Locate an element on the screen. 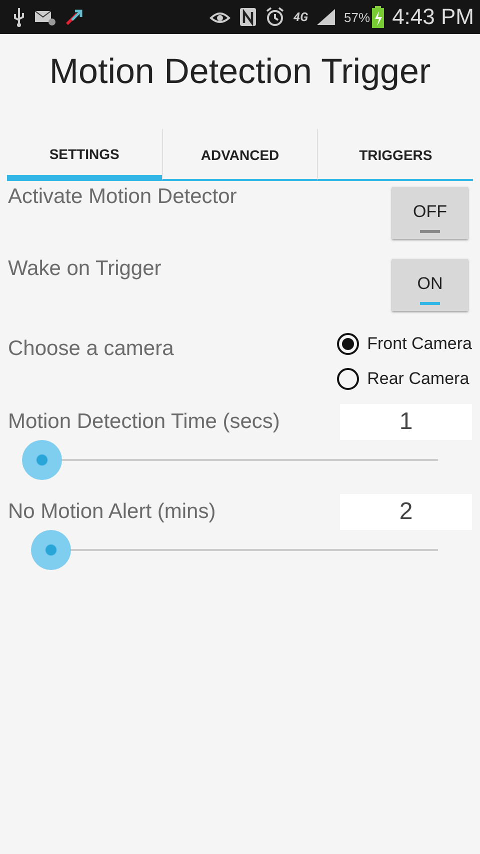  toggle-button: ON is located at coordinates (430, 285).